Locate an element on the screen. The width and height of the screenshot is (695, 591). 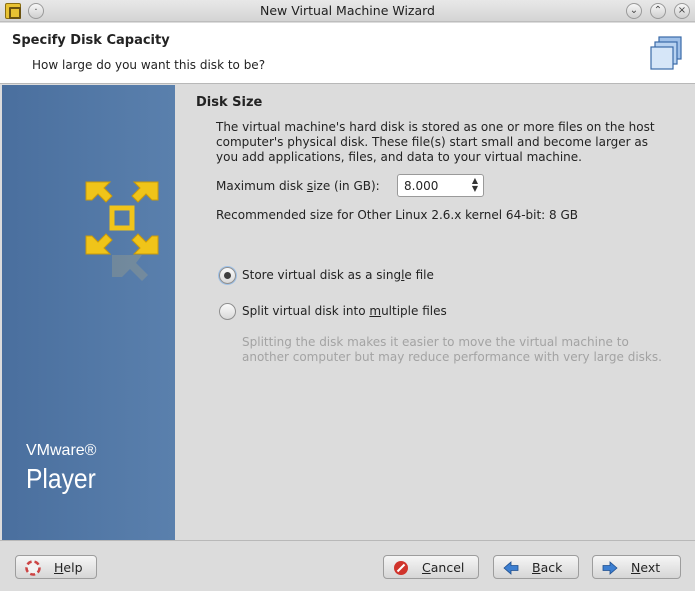
cancel-button: Cancel is located at coordinates (431, 567).